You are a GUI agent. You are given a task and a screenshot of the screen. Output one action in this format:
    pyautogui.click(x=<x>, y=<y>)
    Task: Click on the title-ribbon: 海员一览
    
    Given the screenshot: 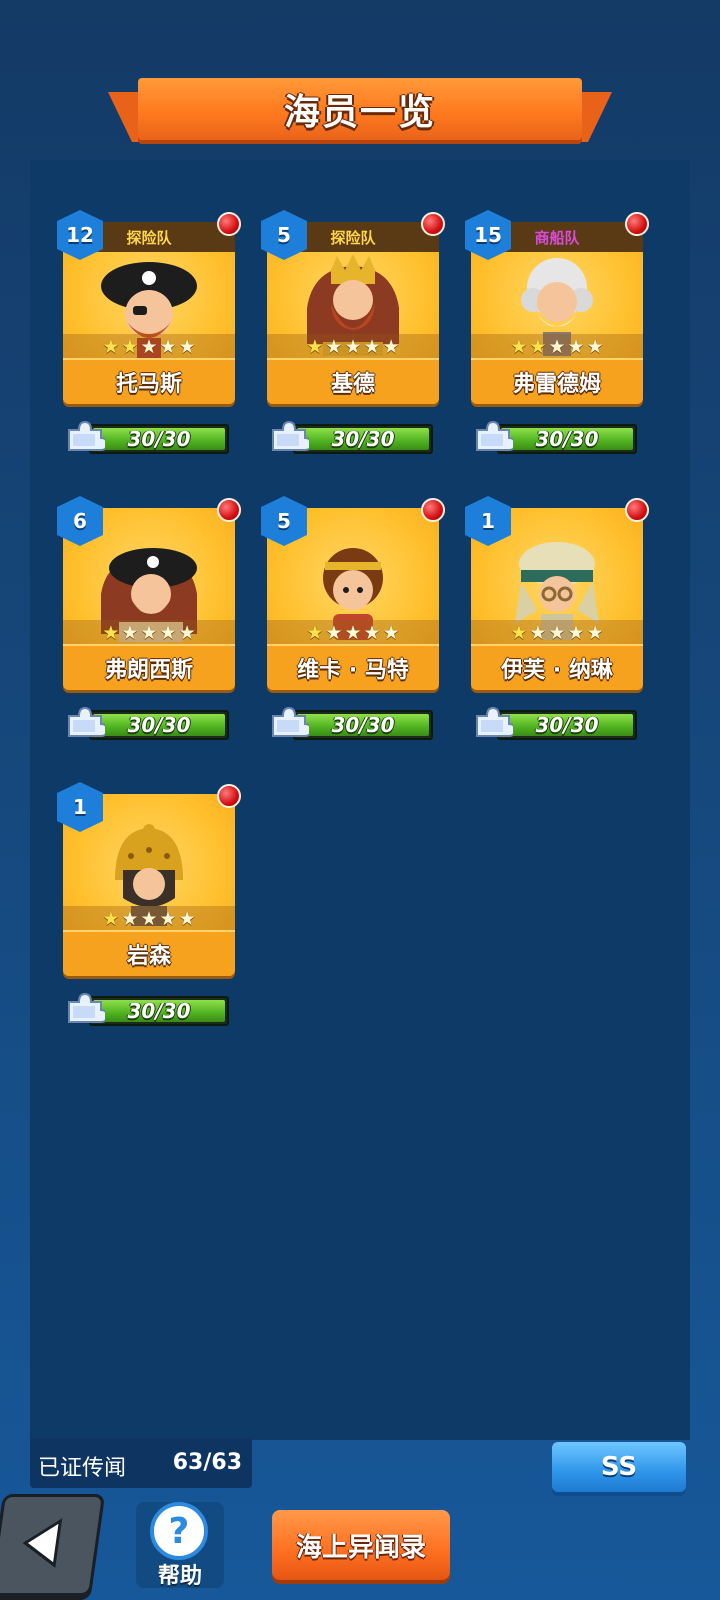 What is the action you would take?
    pyautogui.click(x=360, y=115)
    